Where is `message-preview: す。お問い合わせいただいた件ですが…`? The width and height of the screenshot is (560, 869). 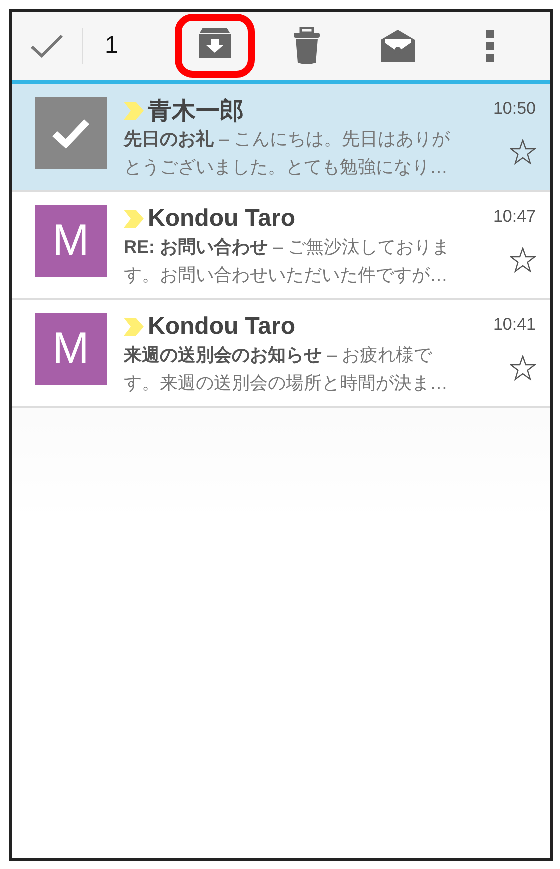 message-preview: す。お問い合わせいただいた件ですが… is located at coordinates (286, 275).